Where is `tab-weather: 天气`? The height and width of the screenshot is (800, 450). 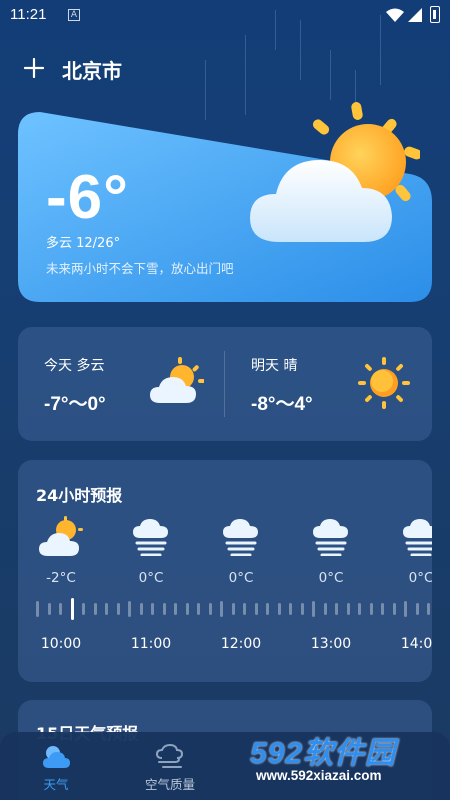
tab-weather: 天气 is located at coordinates (56, 769).